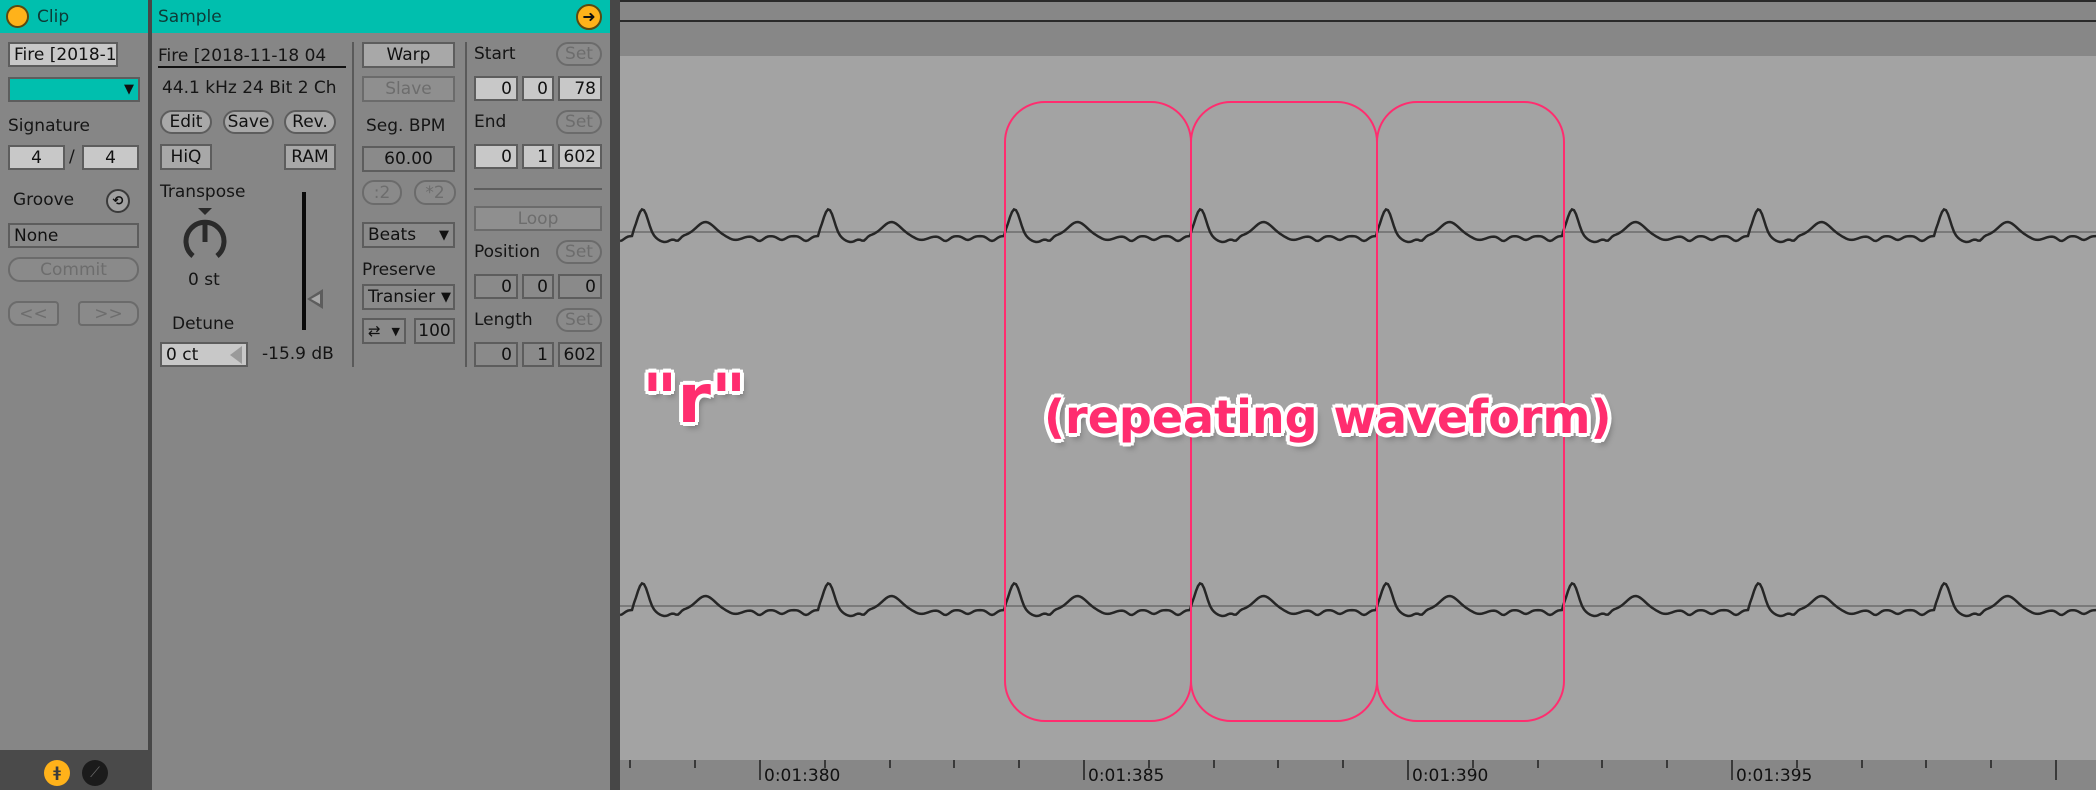 This screenshot has width=2096, height=790. I want to click on hiq-button: HiQ, so click(186, 157).